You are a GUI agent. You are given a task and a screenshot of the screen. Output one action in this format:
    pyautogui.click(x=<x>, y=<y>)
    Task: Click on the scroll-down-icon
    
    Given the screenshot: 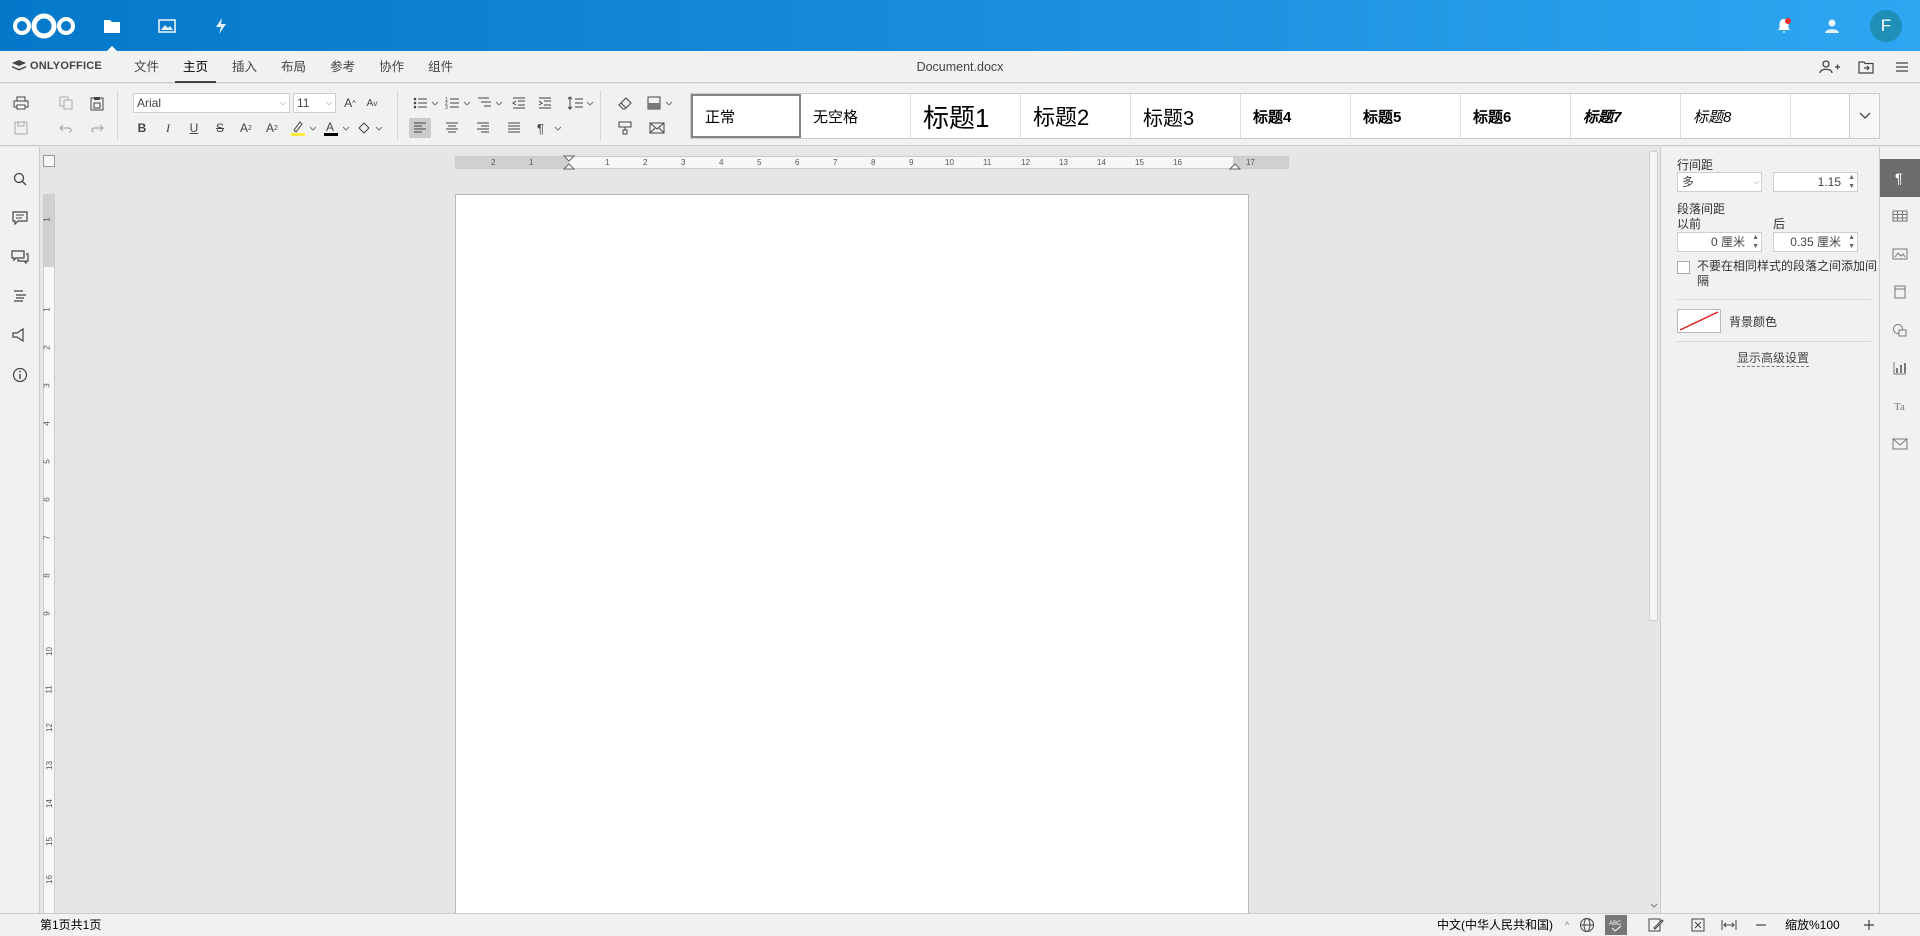 What is the action you would take?
    pyautogui.click(x=1654, y=906)
    